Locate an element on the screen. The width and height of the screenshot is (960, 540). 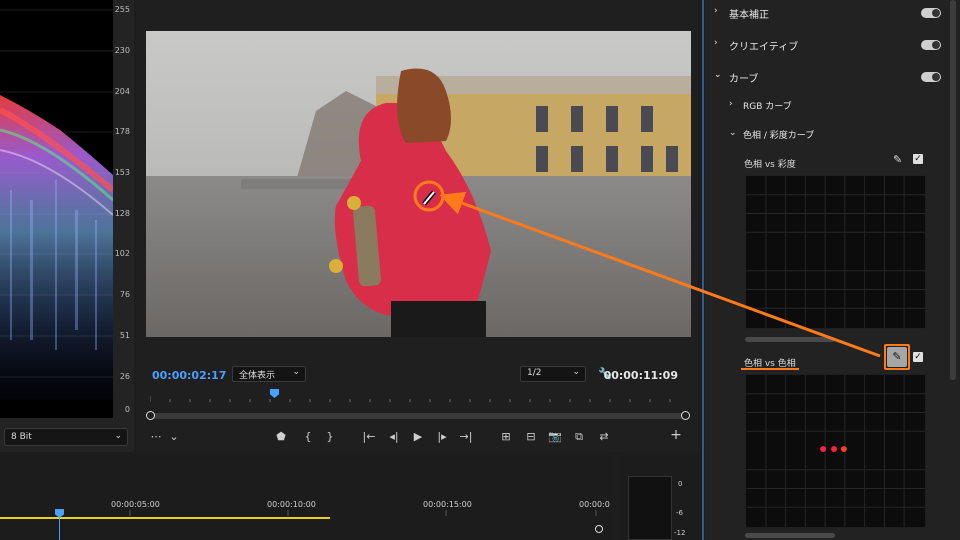
scope-scale: 255 230 204 178 153 128 102 76 51 26 0 is located at coordinates (124, 209).